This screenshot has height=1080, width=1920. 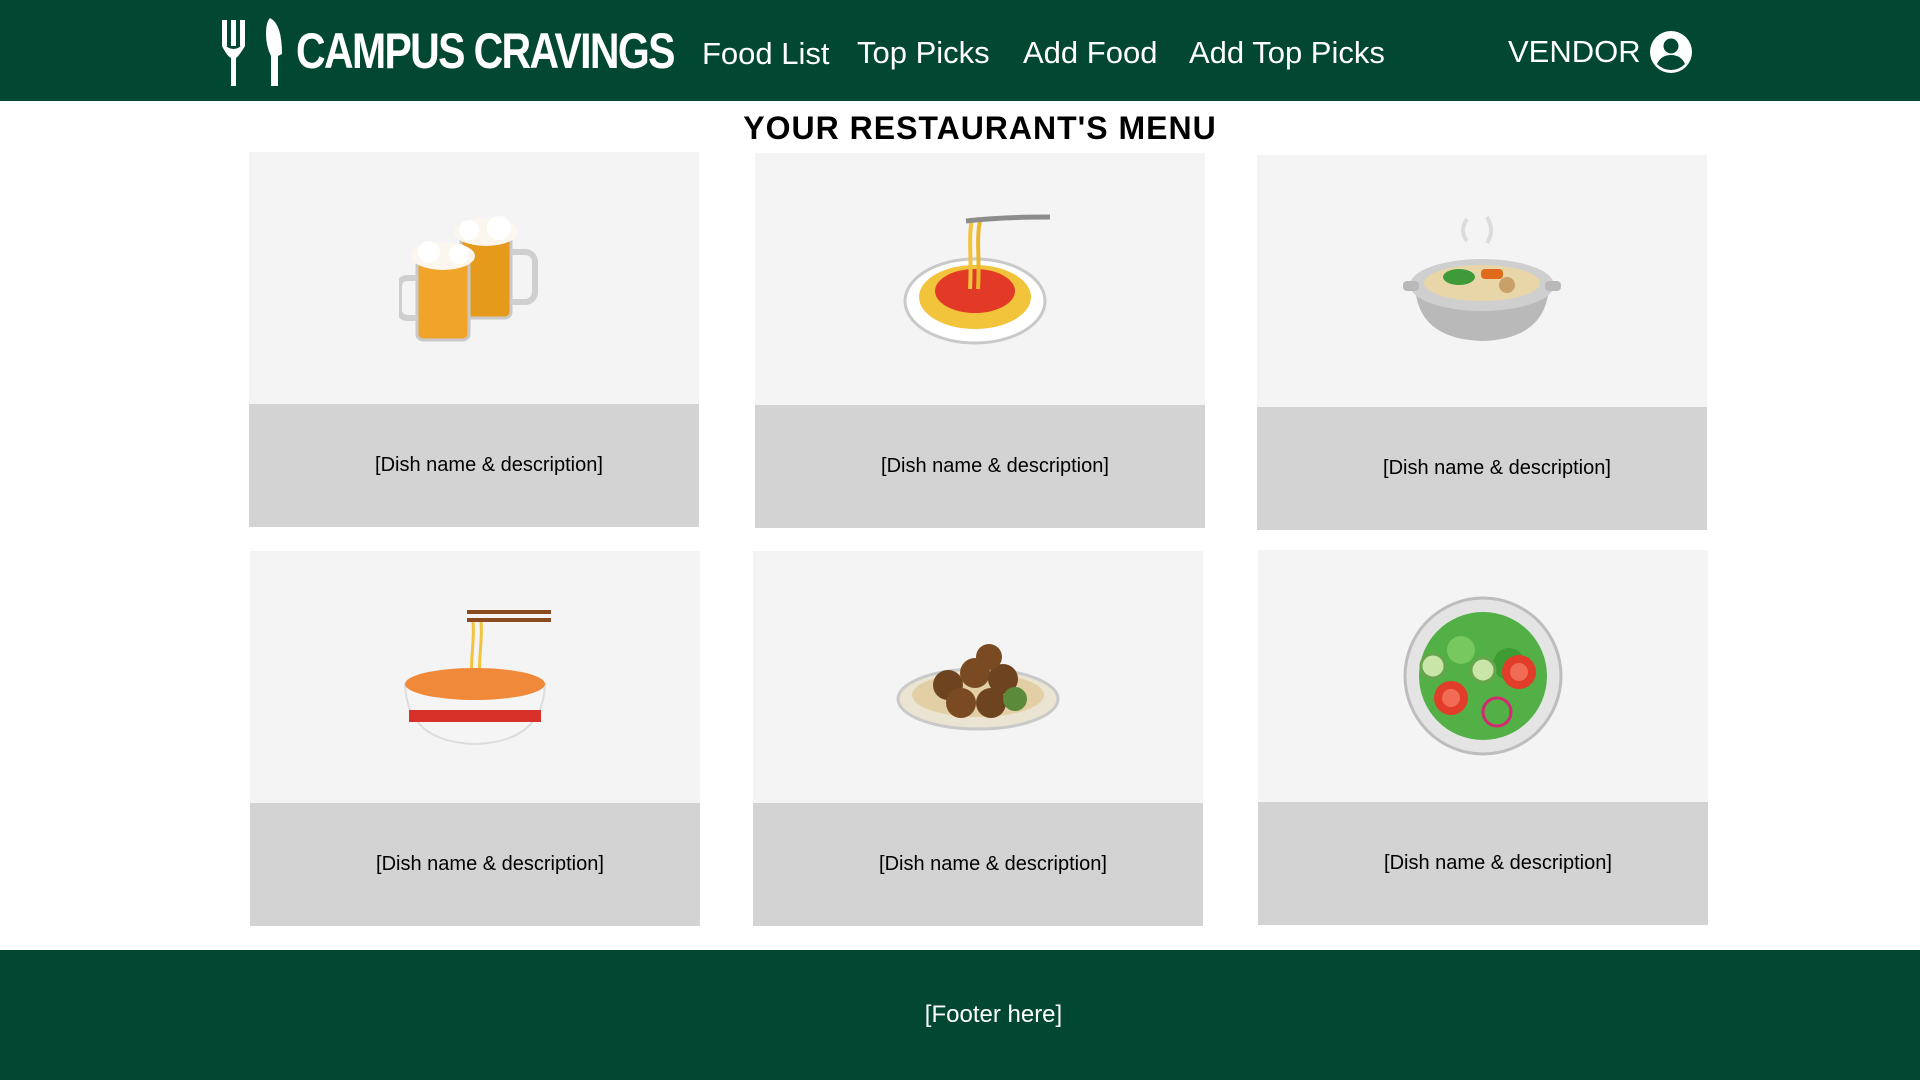 What do you see at coordinates (1287, 53) in the screenshot?
I see `nav-add-top-picks: Add Top Picks` at bounding box center [1287, 53].